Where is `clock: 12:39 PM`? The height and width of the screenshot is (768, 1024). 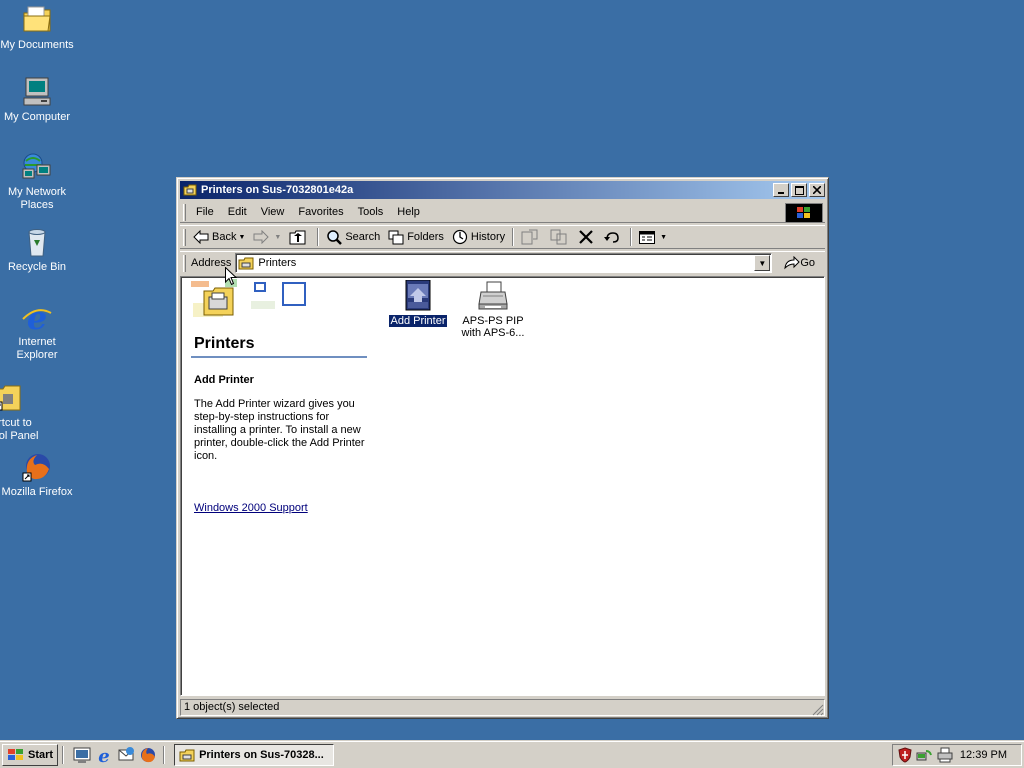
clock: 12:39 PM is located at coordinates (983, 755).